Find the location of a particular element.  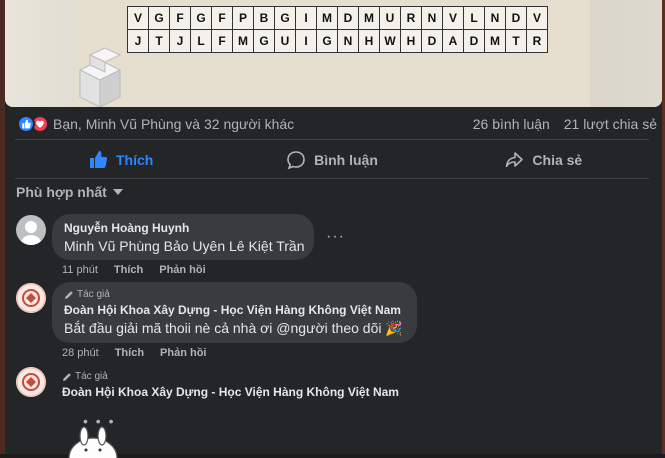

comment-timestamp: 11 phút is located at coordinates (80, 270).